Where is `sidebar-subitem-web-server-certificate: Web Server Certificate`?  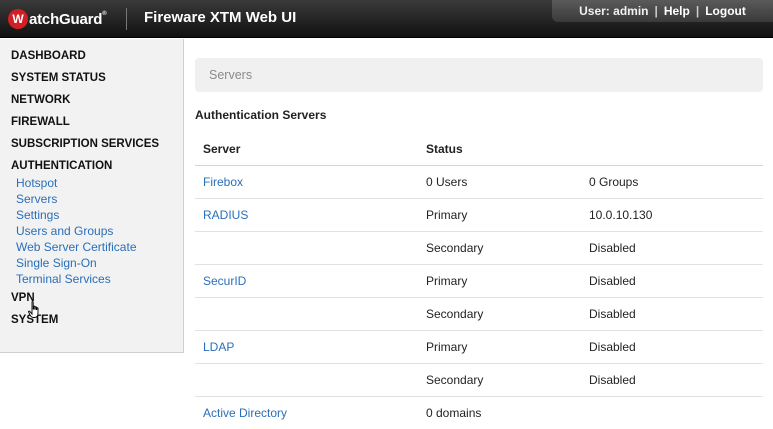 sidebar-subitem-web-server-certificate: Web Server Certificate is located at coordinates (91, 247).